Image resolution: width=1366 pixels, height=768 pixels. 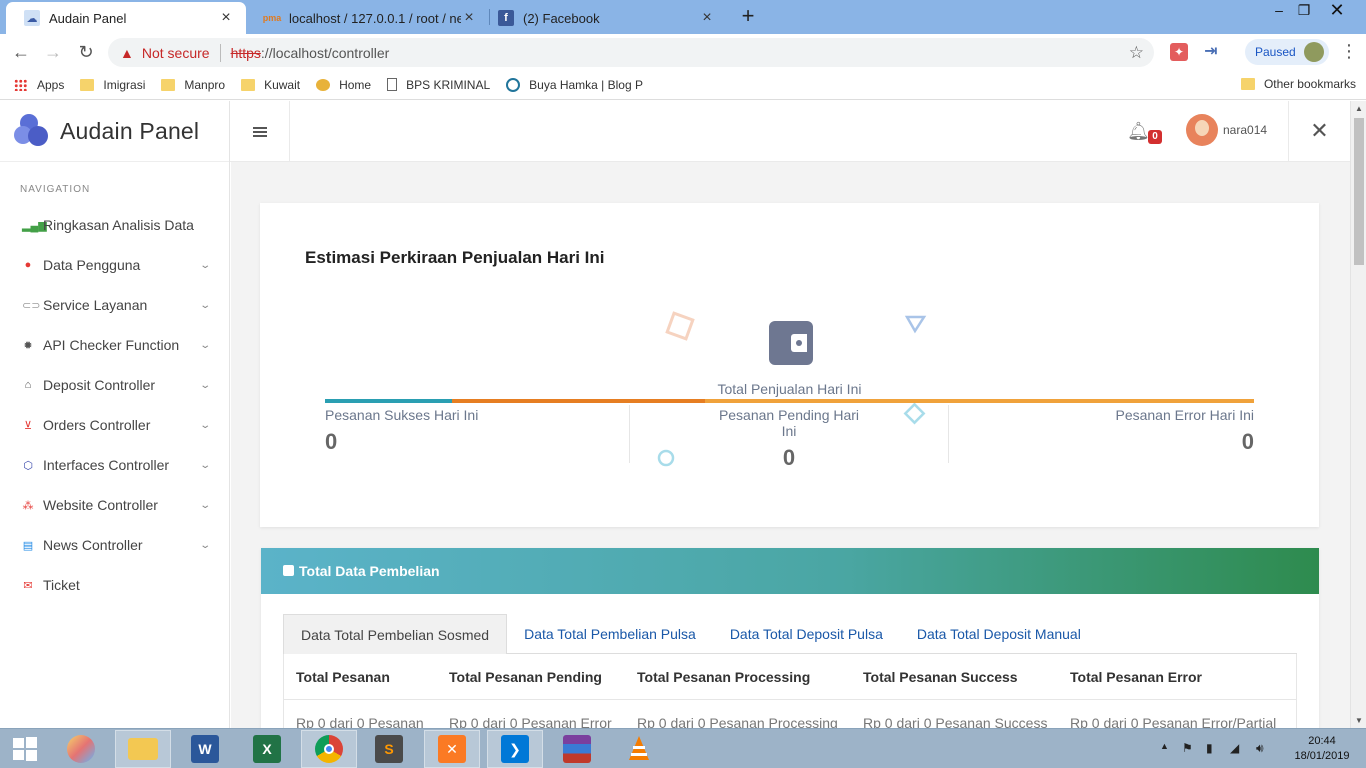 What do you see at coordinates (53, 52) in the screenshot?
I see `forward-arrow-icon: →` at bounding box center [53, 52].